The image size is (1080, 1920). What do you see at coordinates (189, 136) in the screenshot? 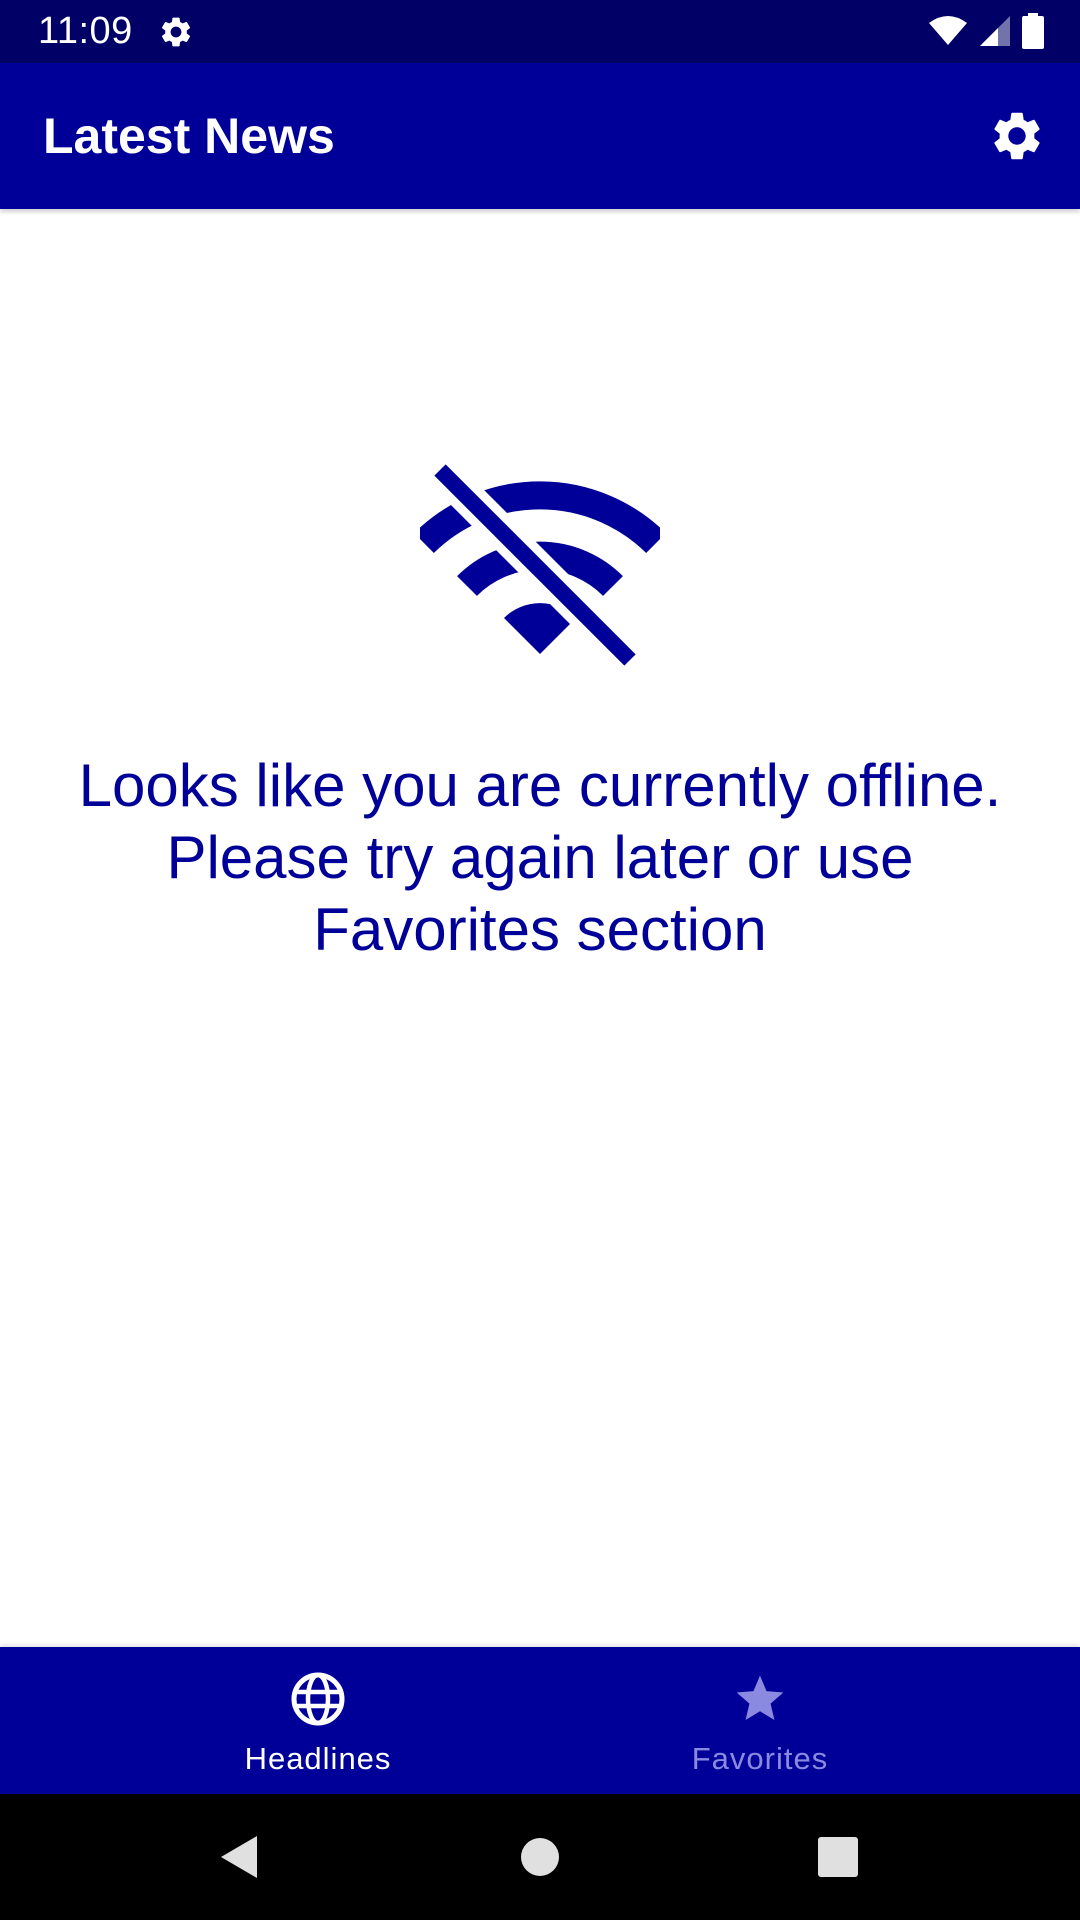
I see `app-title: Latest News` at bounding box center [189, 136].